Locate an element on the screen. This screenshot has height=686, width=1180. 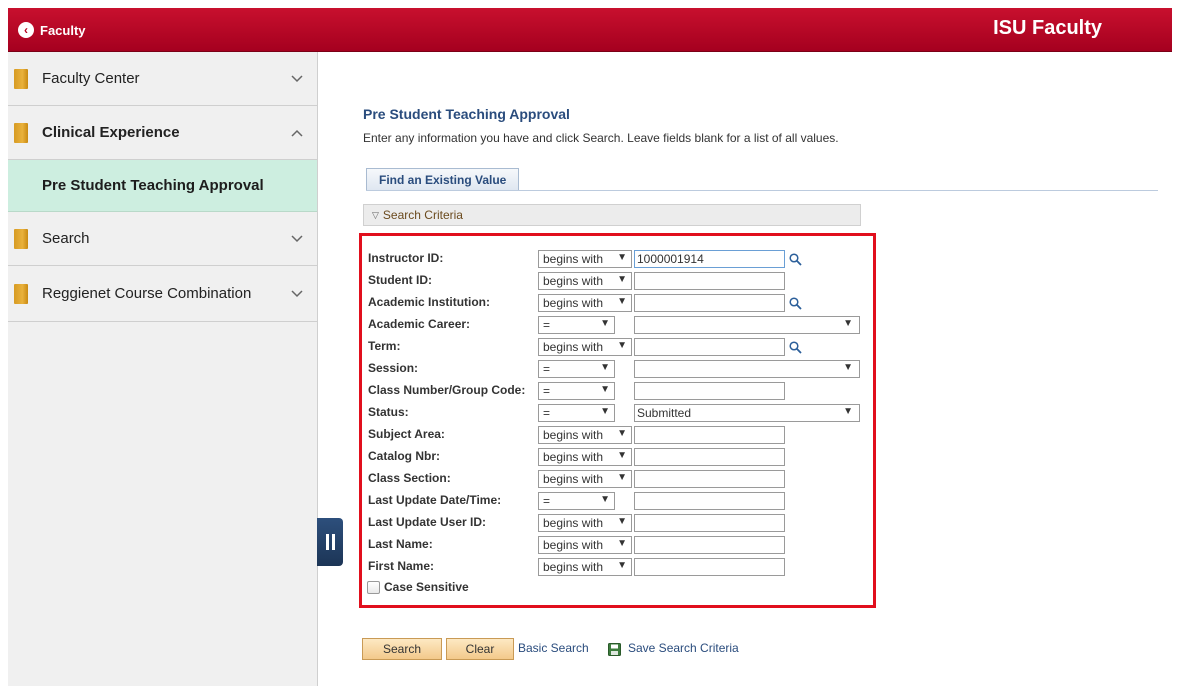
field-label: Last Name: is located at coordinates (400, 544).